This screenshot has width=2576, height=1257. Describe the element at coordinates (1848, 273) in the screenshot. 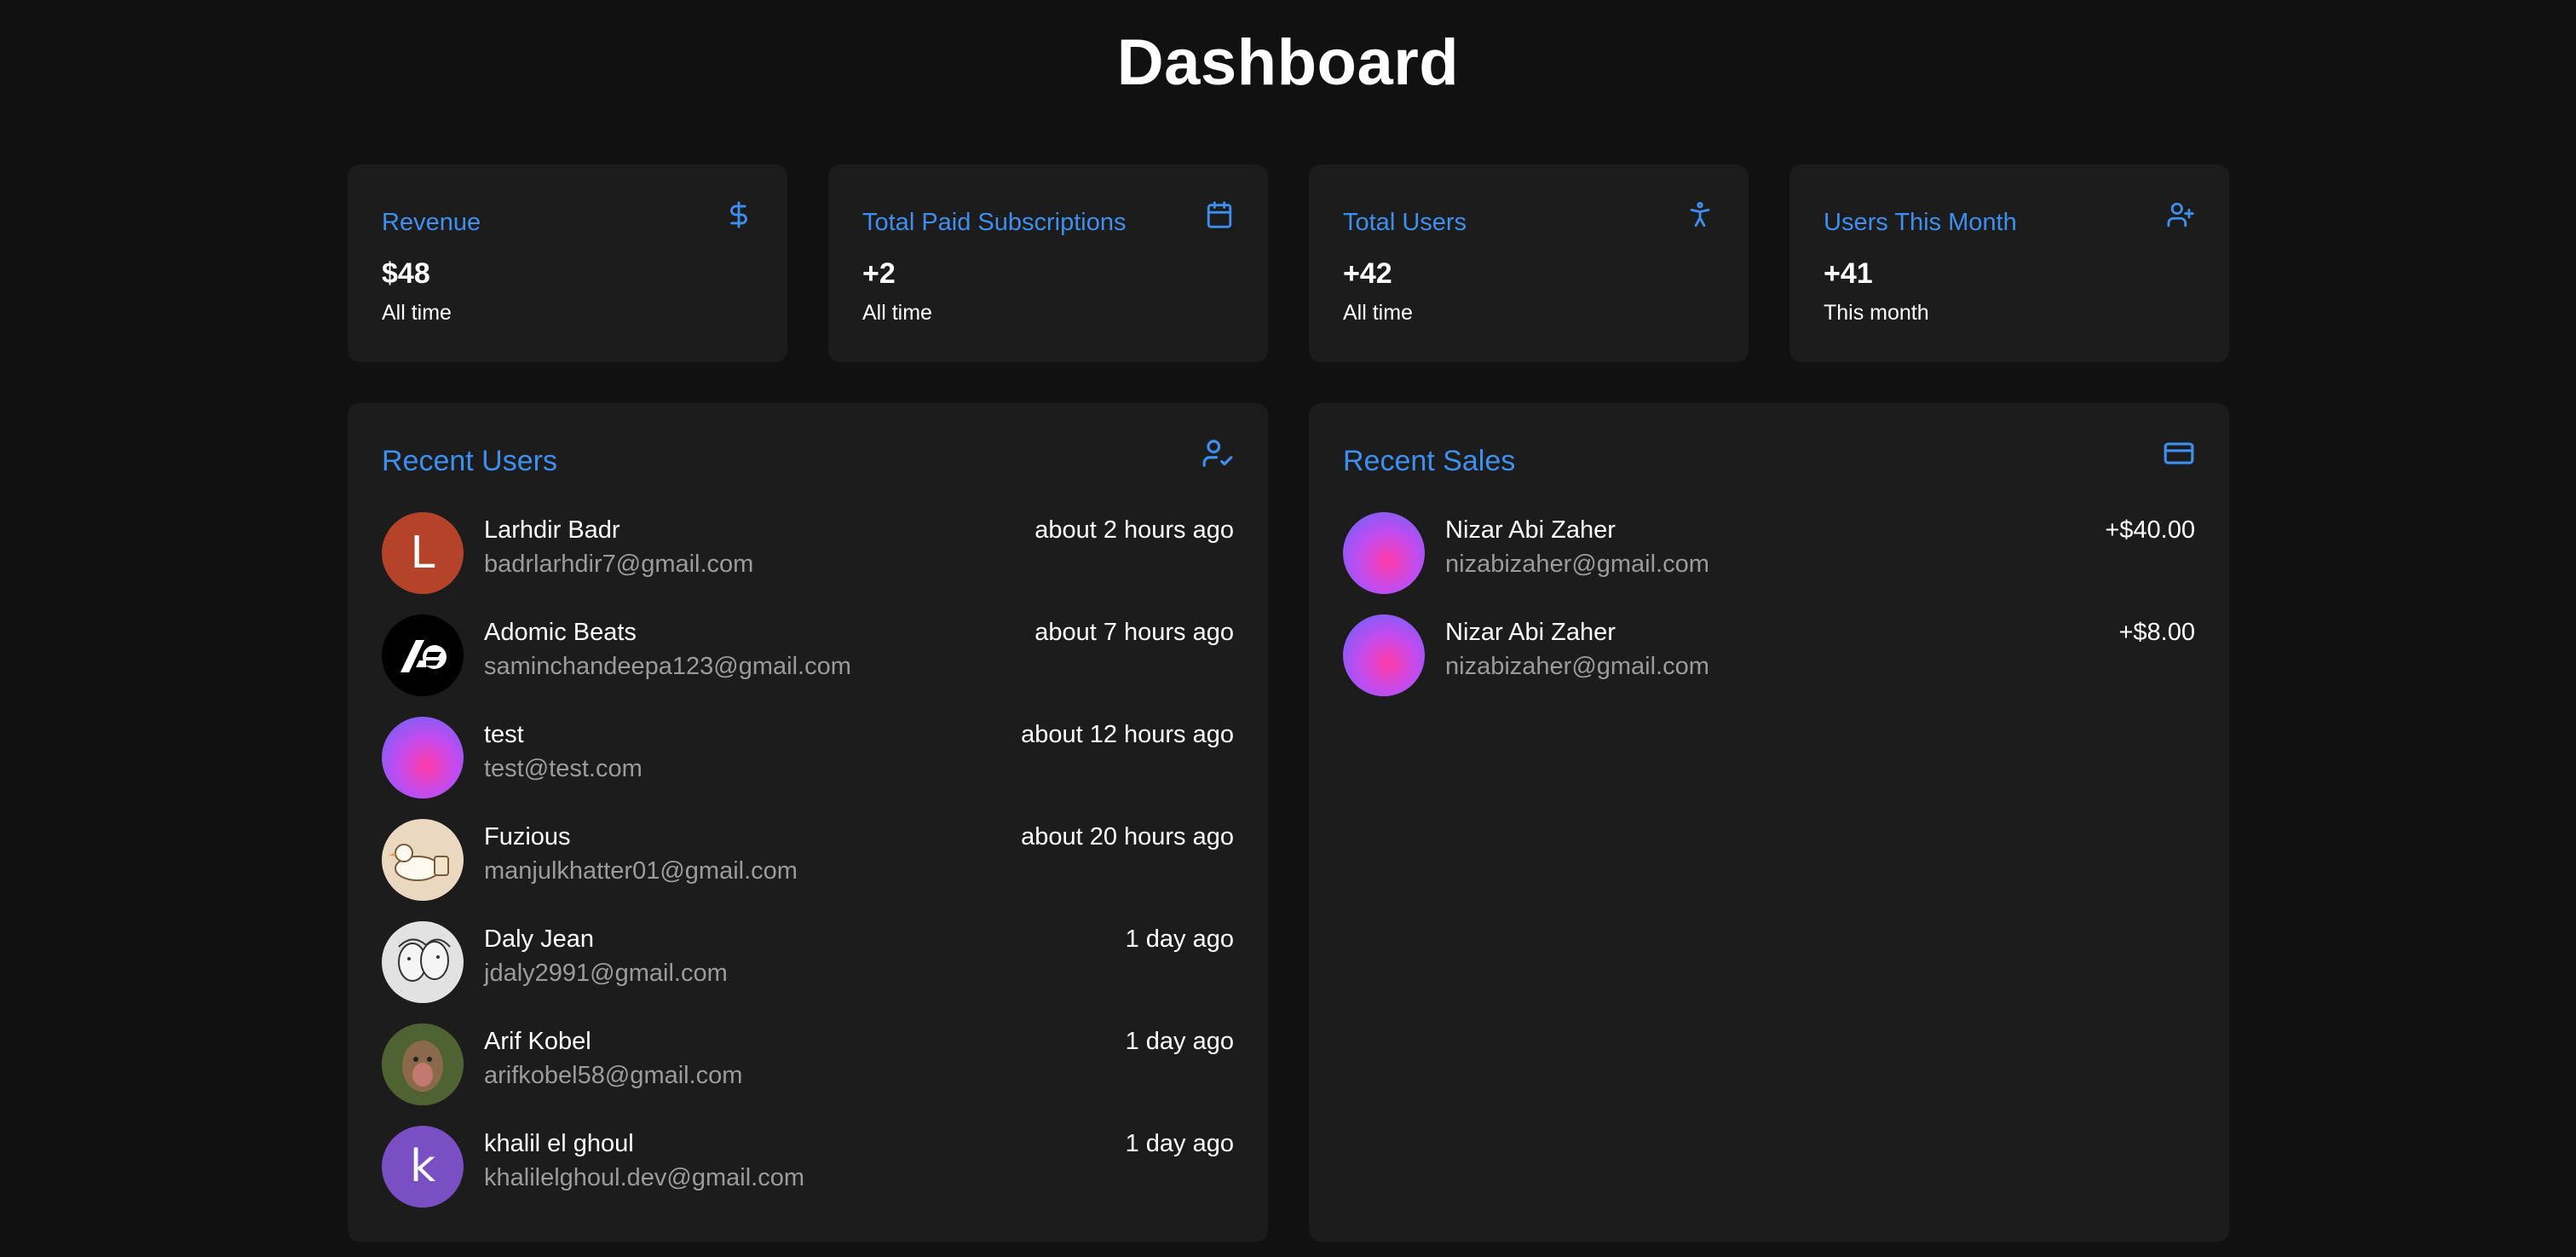

I see `stat-value: +41` at that location.